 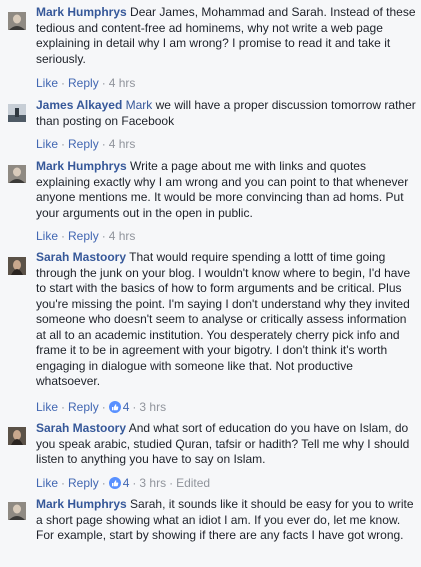 I want to click on comment-actions: Like · Reply · 4 · 3 hrs, so click(x=101, y=407).